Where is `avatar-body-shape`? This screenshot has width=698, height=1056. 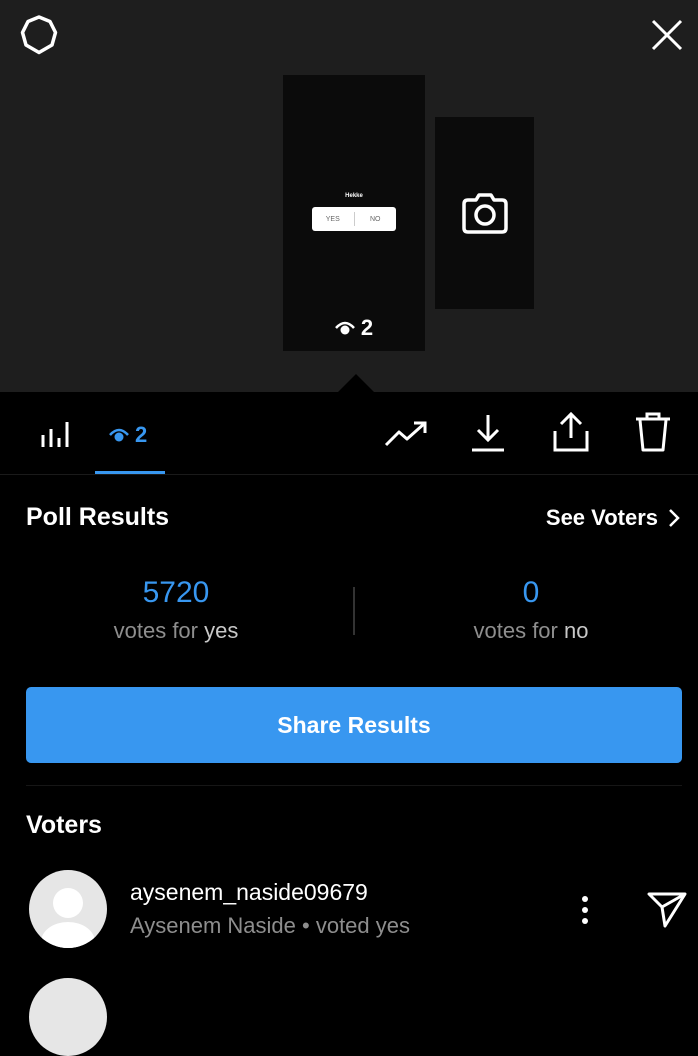
avatar-body-shape is located at coordinates (68, 935).